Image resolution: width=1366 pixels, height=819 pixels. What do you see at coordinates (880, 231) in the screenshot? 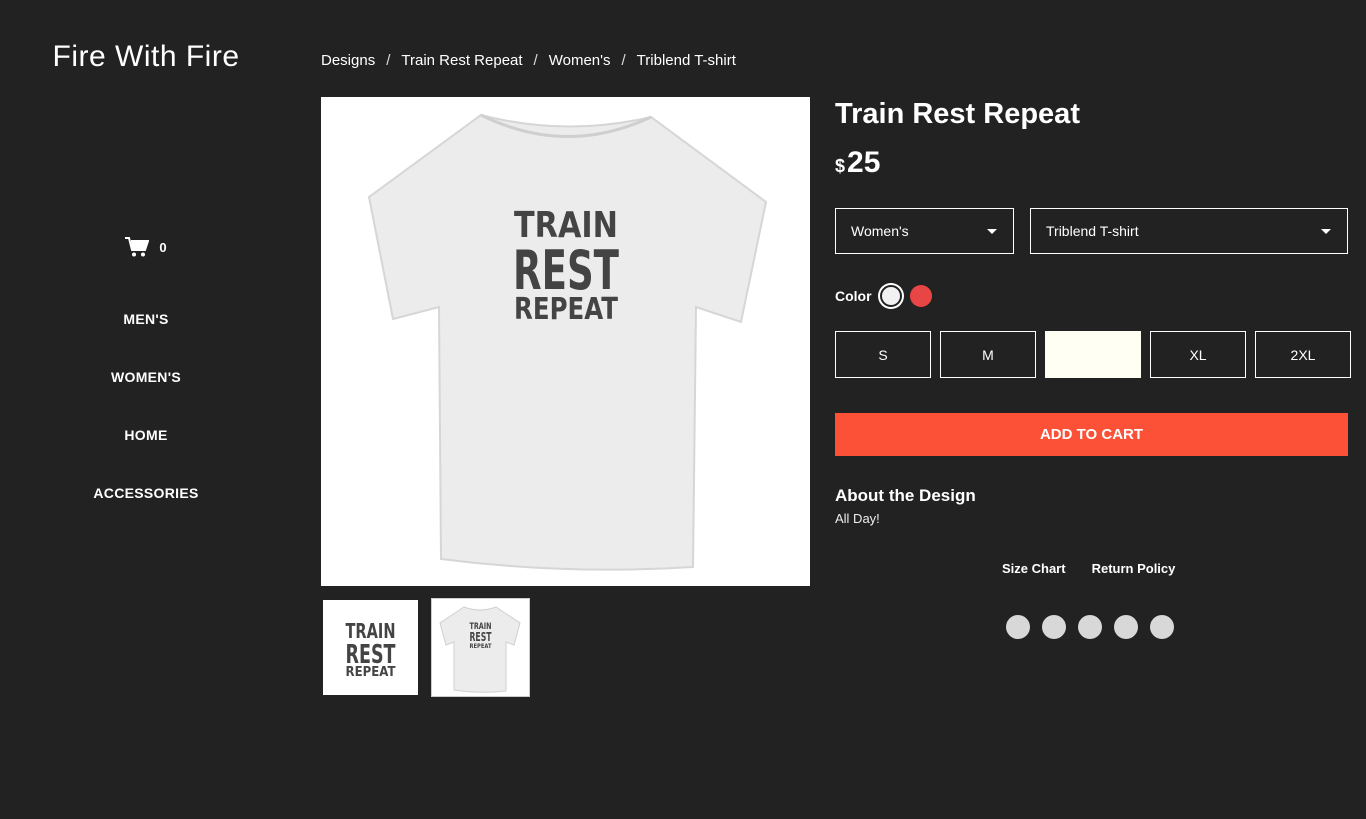
I see `gender-select-value: Women's` at bounding box center [880, 231].